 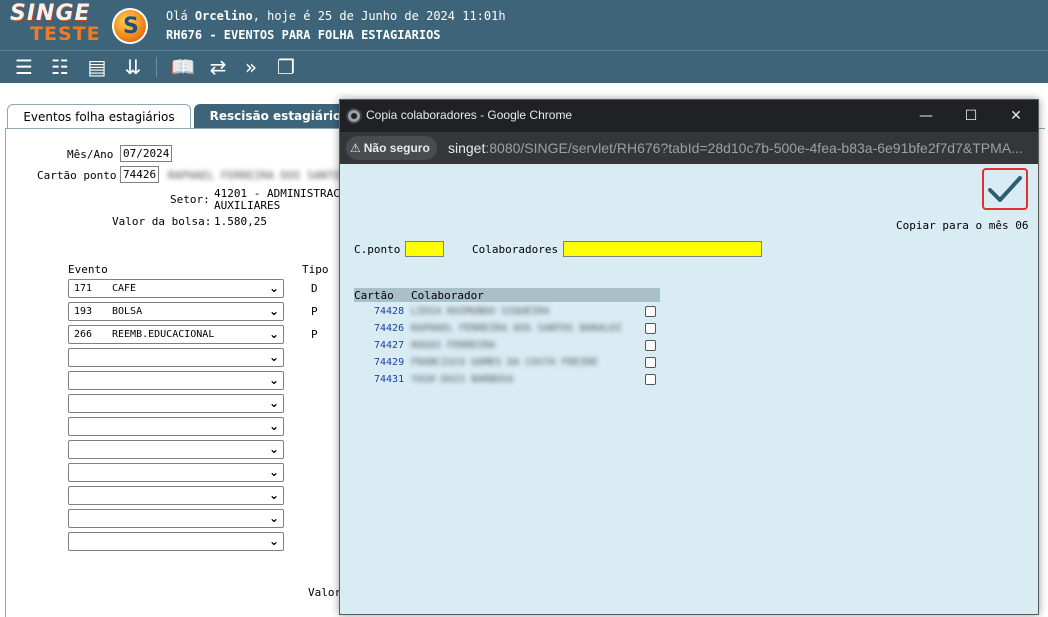 I want to click on copy-to-month-label: Copiar para o mês 06, so click(x=962, y=225).